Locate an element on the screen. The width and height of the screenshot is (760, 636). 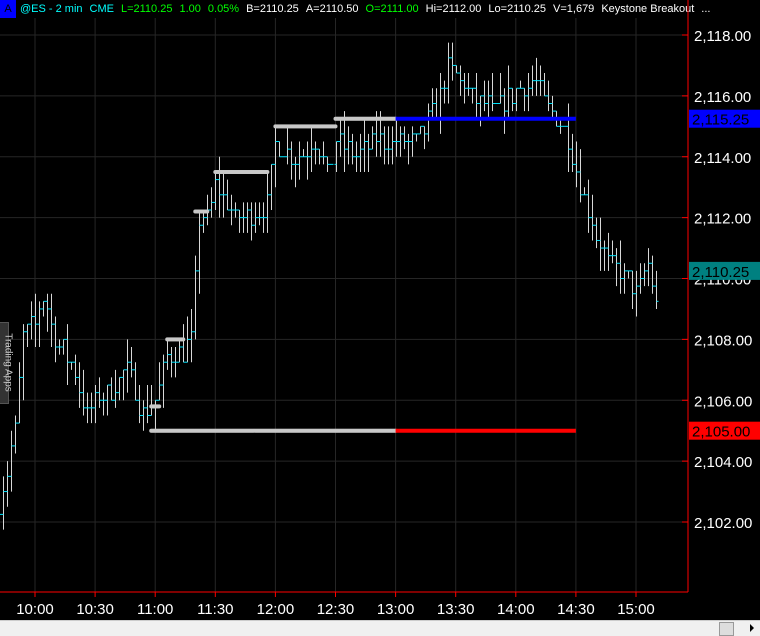
scrollbar-thumb is located at coordinates (726, 629).